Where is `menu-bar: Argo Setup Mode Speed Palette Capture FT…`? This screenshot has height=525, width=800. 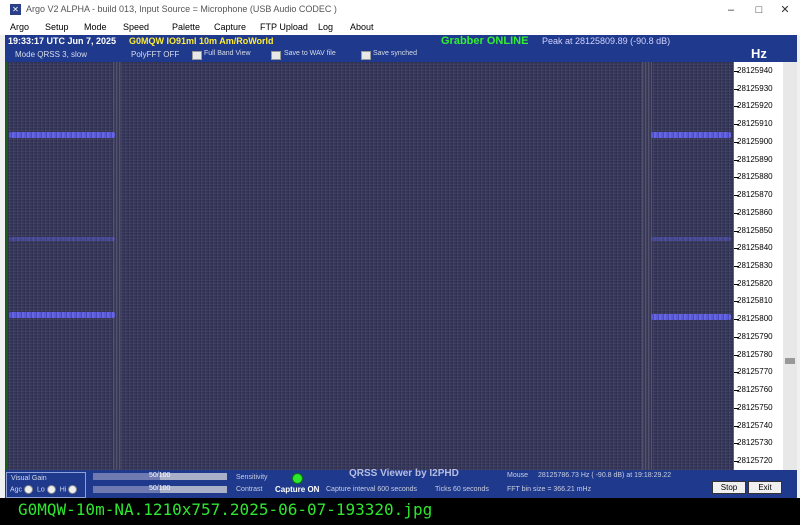
menu-bar: Argo Setup Mode Speed Palette Capture FT… is located at coordinates (400, 27).